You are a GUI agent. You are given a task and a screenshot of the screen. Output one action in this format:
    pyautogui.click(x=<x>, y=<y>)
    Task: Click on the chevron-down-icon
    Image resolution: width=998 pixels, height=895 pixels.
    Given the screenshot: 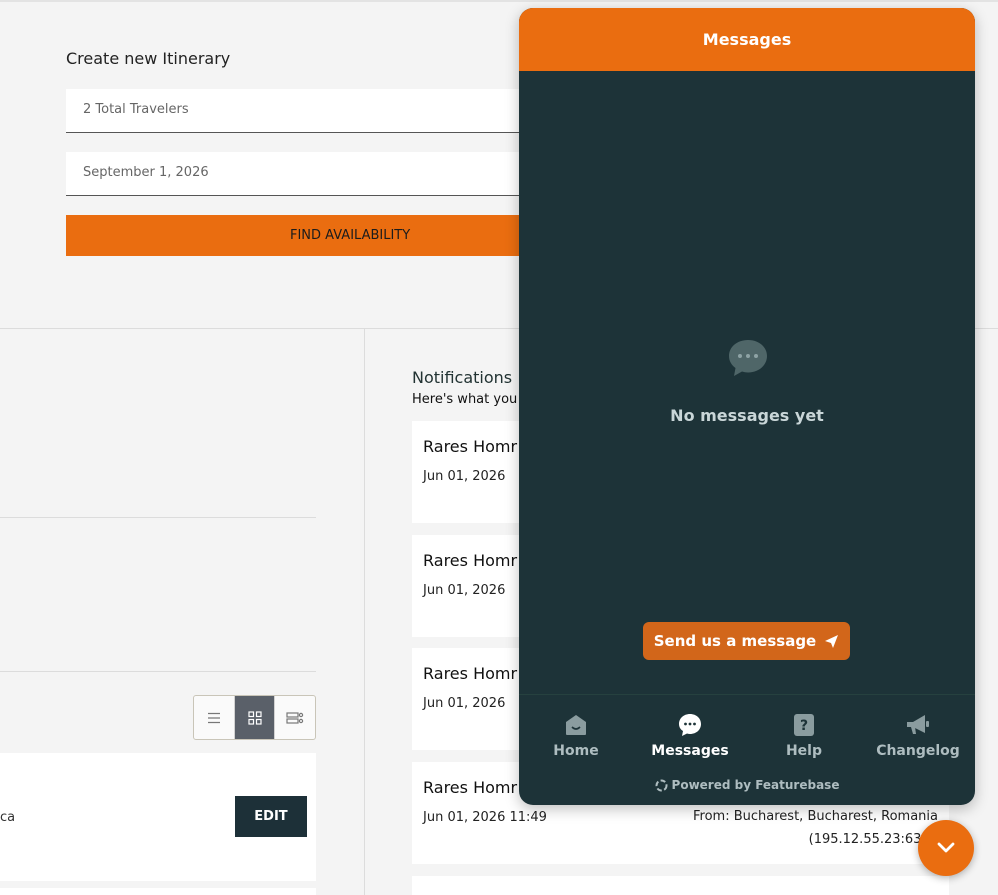 What is the action you would take?
    pyautogui.click(x=946, y=847)
    